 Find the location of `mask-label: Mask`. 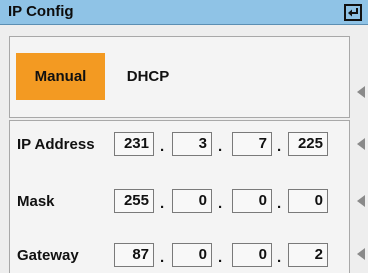

mask-label: Mask is located at coordinates (36, 201).